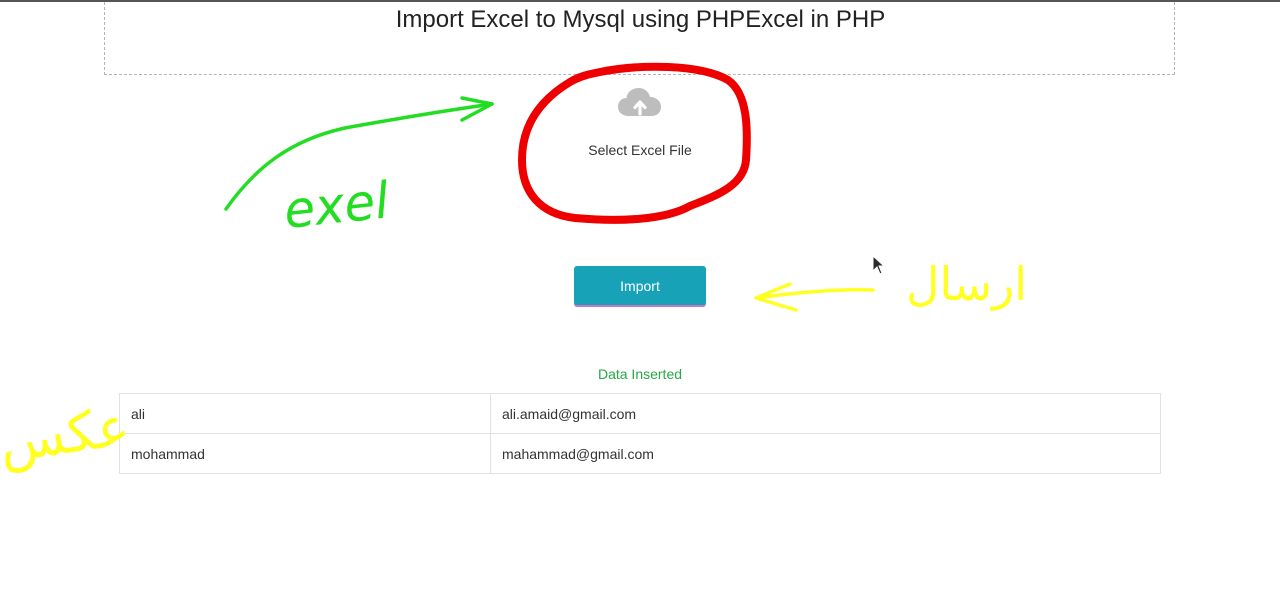 The width and height of the screenshot is (1280, 602). I want to click on table-row: ali ali.amaid@gmail.com, so click(640, 413).